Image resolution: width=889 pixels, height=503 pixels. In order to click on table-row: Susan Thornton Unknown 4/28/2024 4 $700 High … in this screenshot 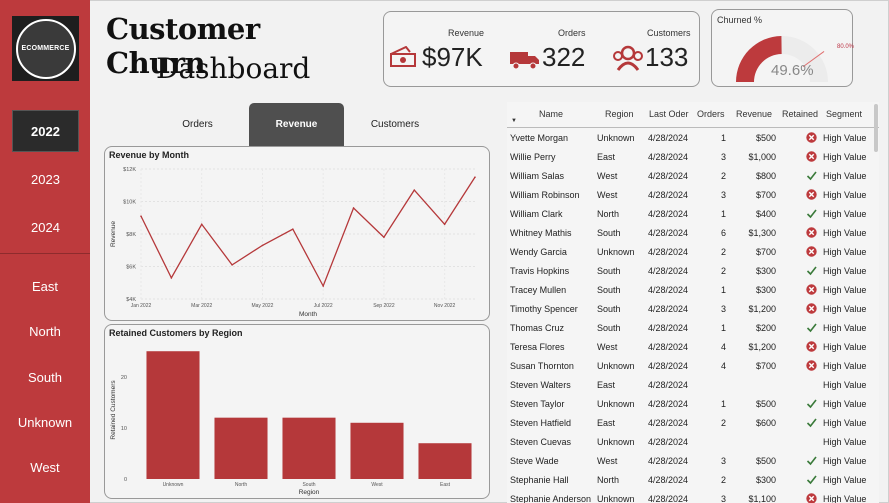, I will do `click(693, 366)`.